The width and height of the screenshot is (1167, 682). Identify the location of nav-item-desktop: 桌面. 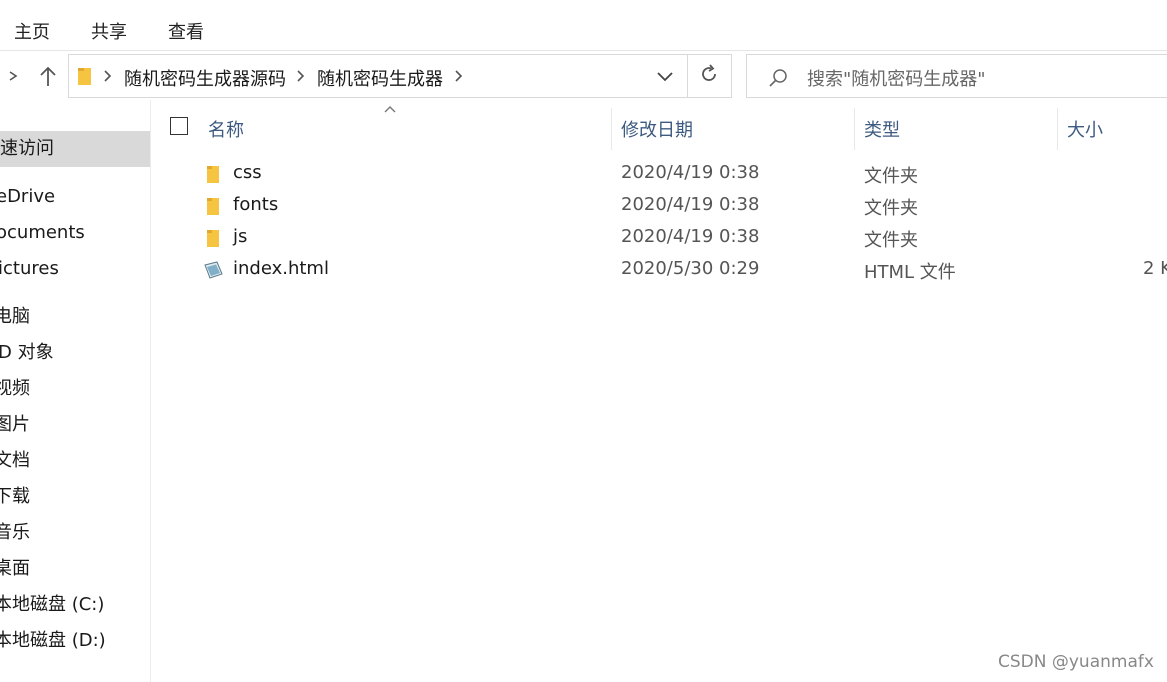
(15, 569).